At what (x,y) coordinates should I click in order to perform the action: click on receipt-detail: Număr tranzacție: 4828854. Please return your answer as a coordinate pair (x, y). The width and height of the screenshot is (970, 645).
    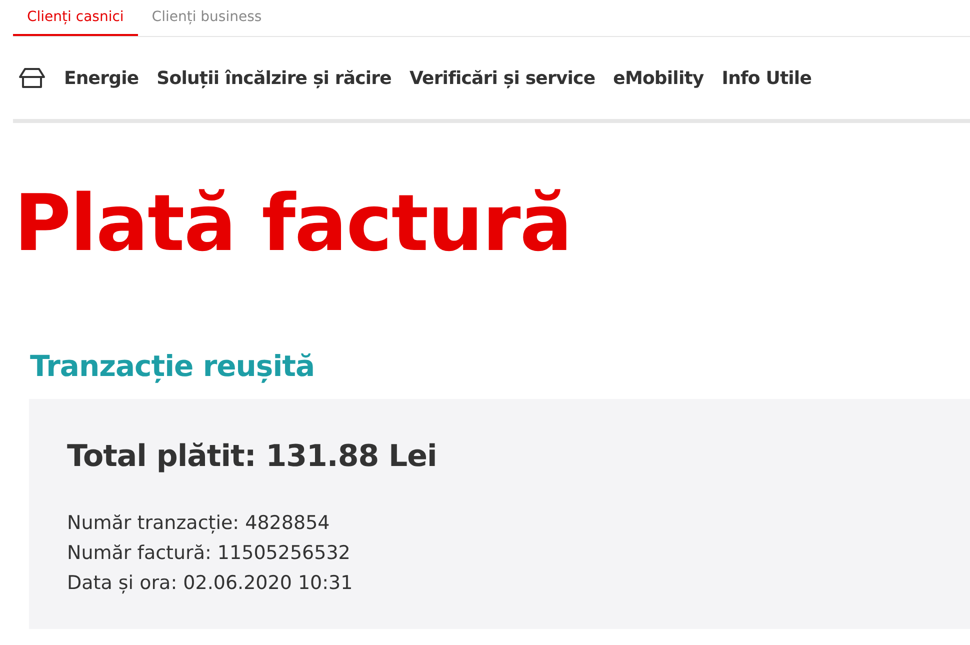
    Looking at the image, I should click on (199, 523).